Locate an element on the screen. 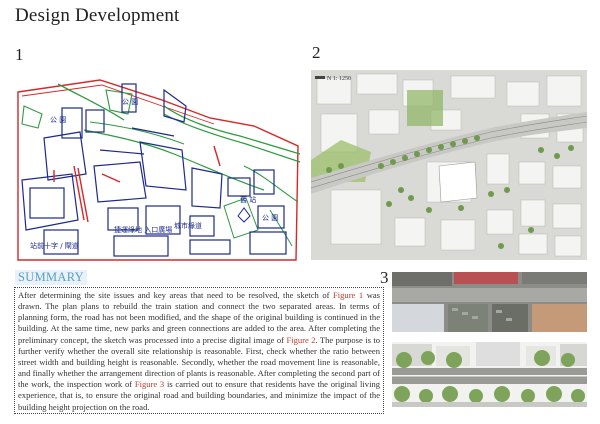 This screenshot has height=424, width=600. figure-3-number: 3 is located at coordinates (384, 277).